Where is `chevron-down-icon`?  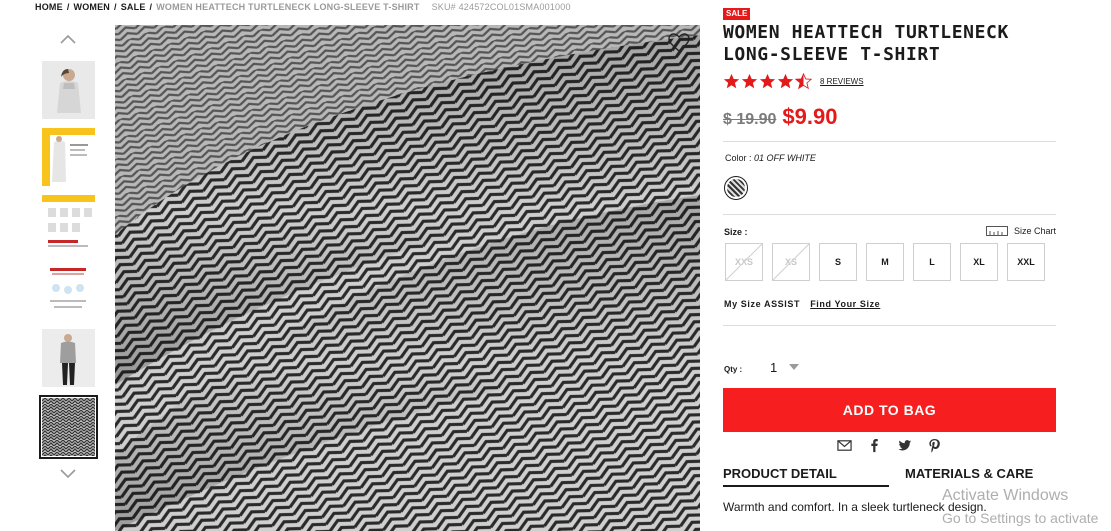
chevron-down-icon is located at coordinates (68, 474).